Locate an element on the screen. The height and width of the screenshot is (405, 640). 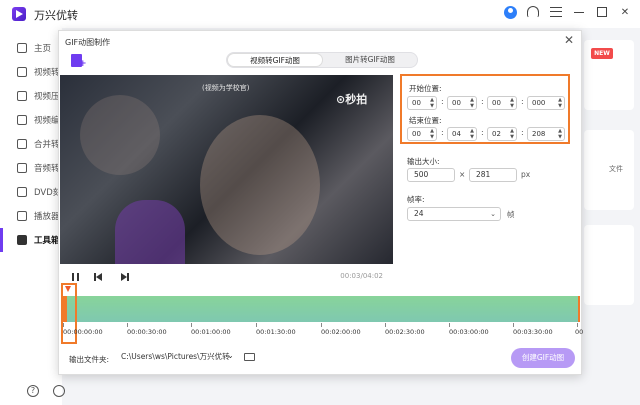
help-icon: ? is located at coordinates (33, 391).